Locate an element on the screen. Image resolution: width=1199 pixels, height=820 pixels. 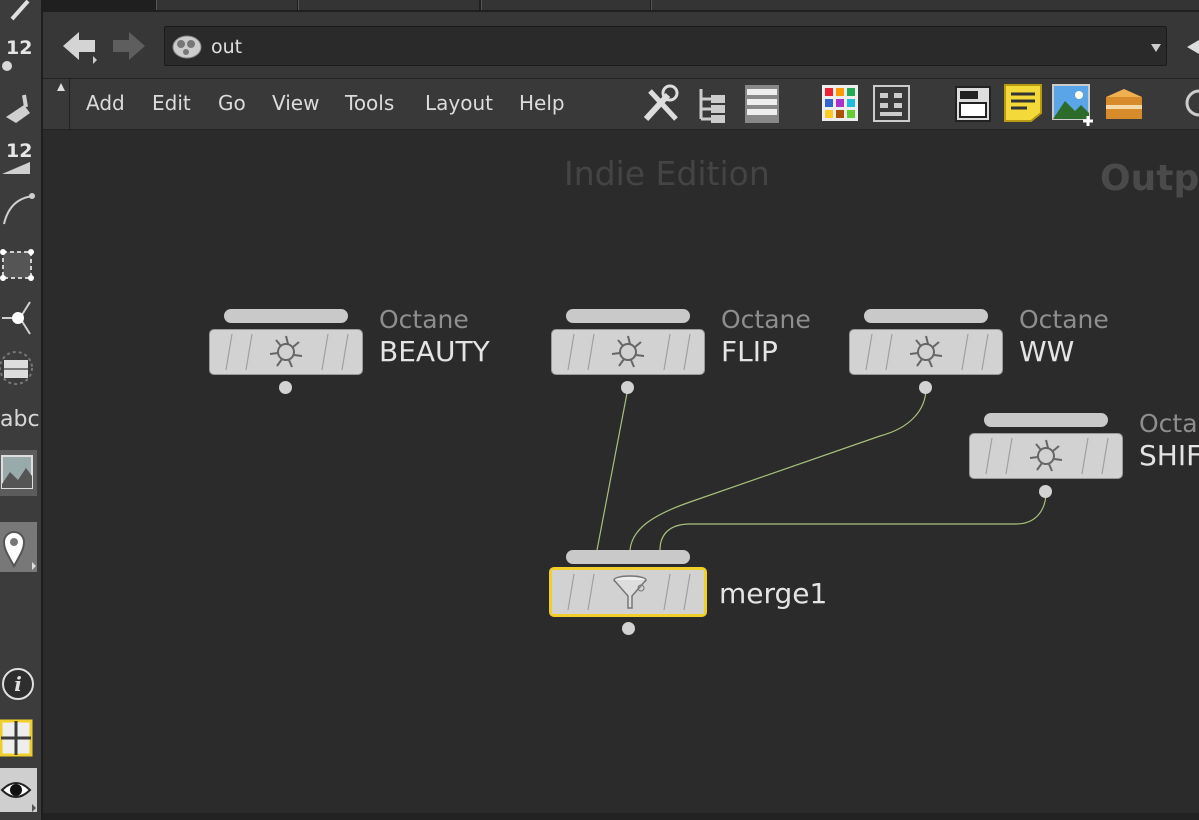
text-tool-label: abc is located at coordinates (20, 419).